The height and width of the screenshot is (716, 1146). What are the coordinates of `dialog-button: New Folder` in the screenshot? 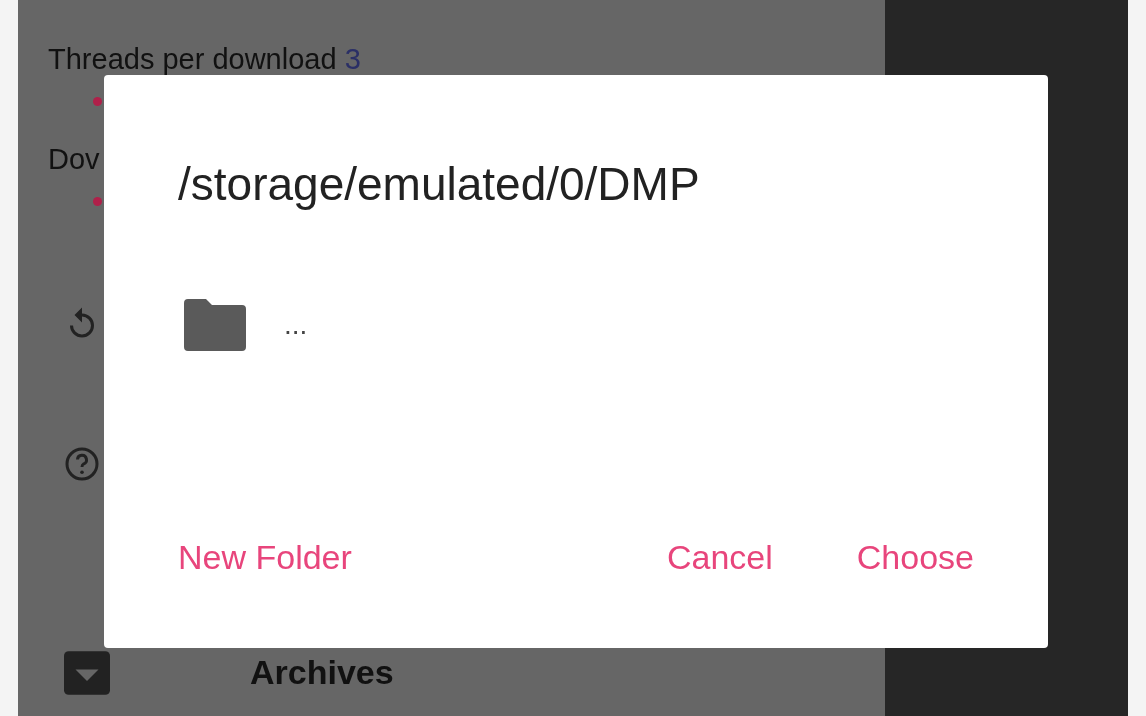 It's located at (265, 557).